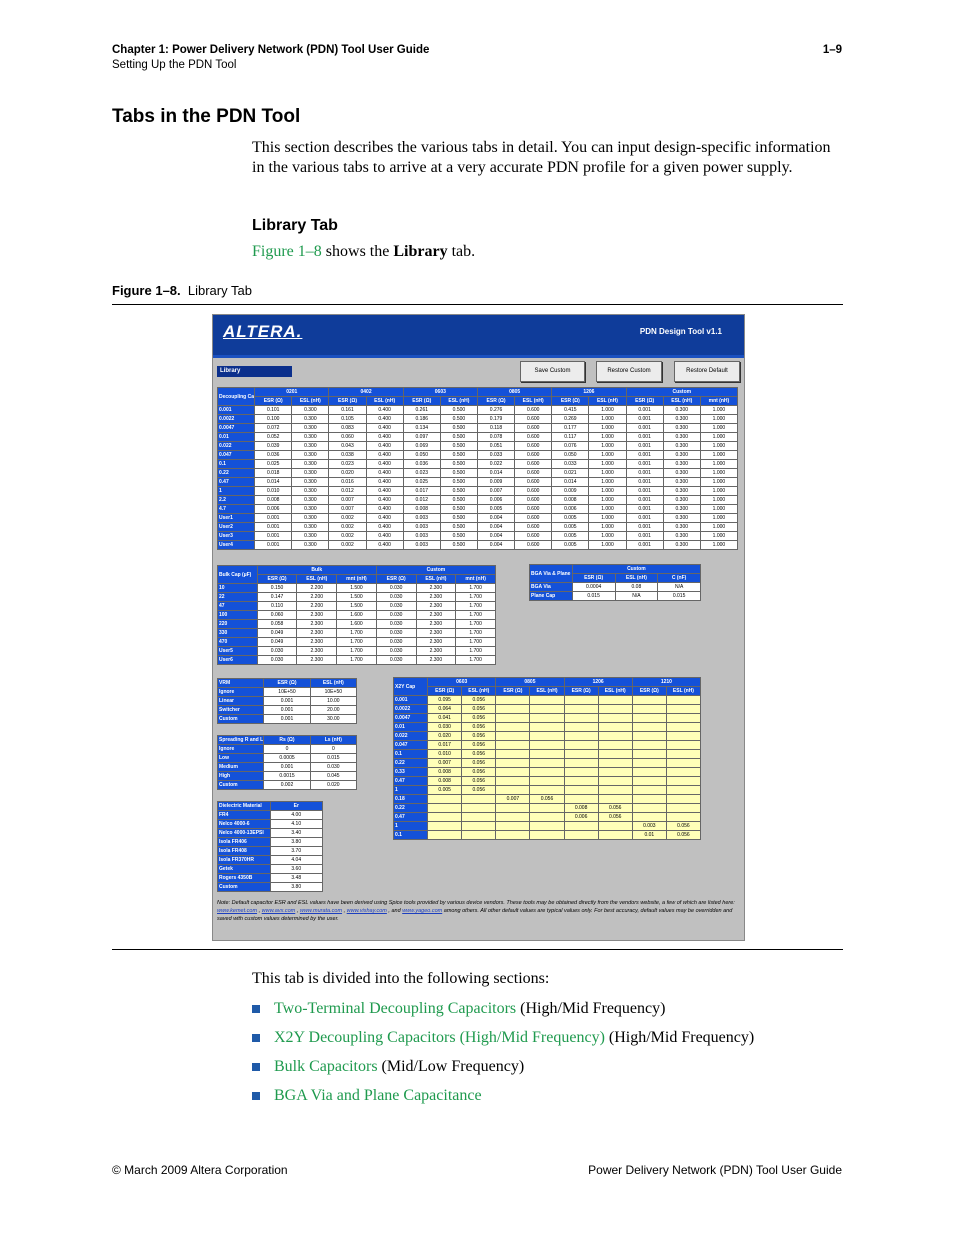  Describe the element at coordinates (321, 911) in the screenshot. I see `murata-link: www.murata.com` at that location.